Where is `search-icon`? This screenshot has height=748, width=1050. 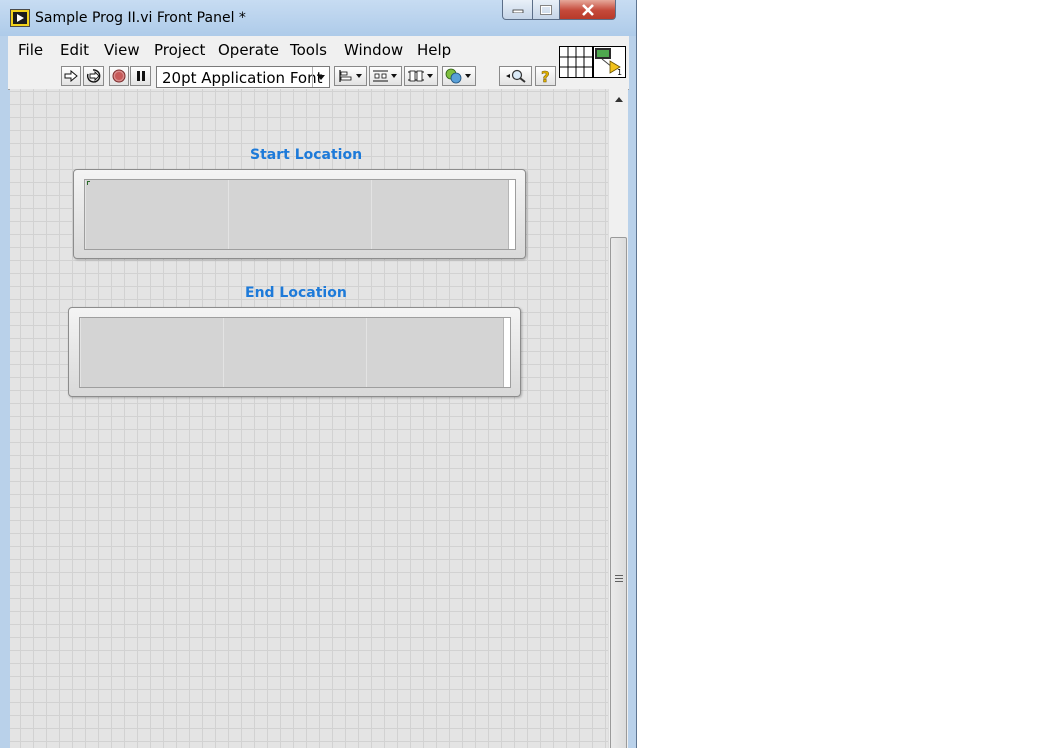 search-icon is located at coordinates (515, 76).